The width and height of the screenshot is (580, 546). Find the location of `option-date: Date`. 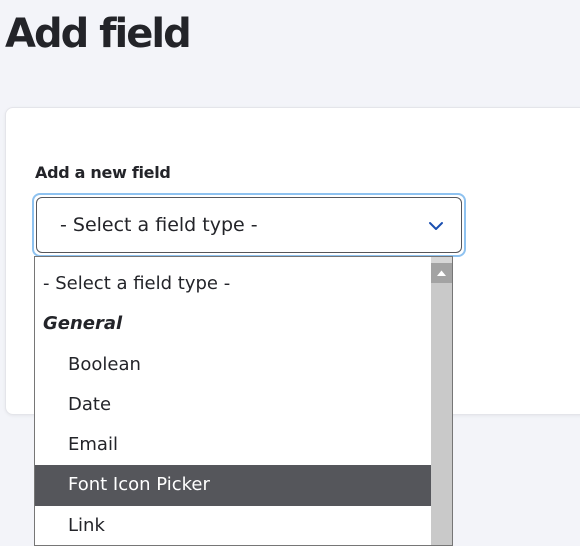

option-date: Date is located at coordinates (233, 405).